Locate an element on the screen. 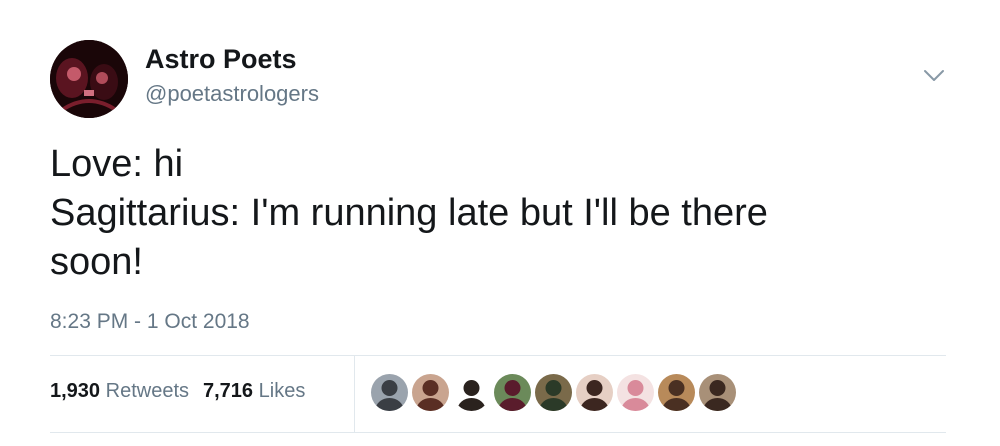  author-avatar is located at coordinates (89, 79).